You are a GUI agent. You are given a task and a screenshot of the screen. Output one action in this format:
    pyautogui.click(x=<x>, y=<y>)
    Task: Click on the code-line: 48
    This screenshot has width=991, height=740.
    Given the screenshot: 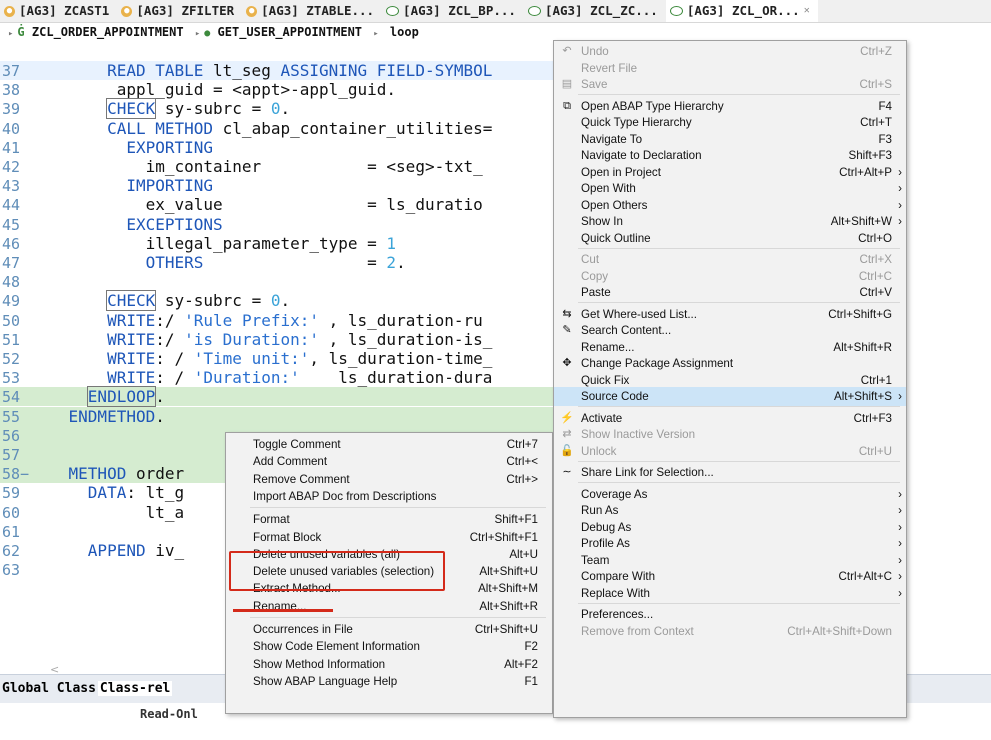 What is the action you would take?
    pyautogui.click(x=280, y=281)
    